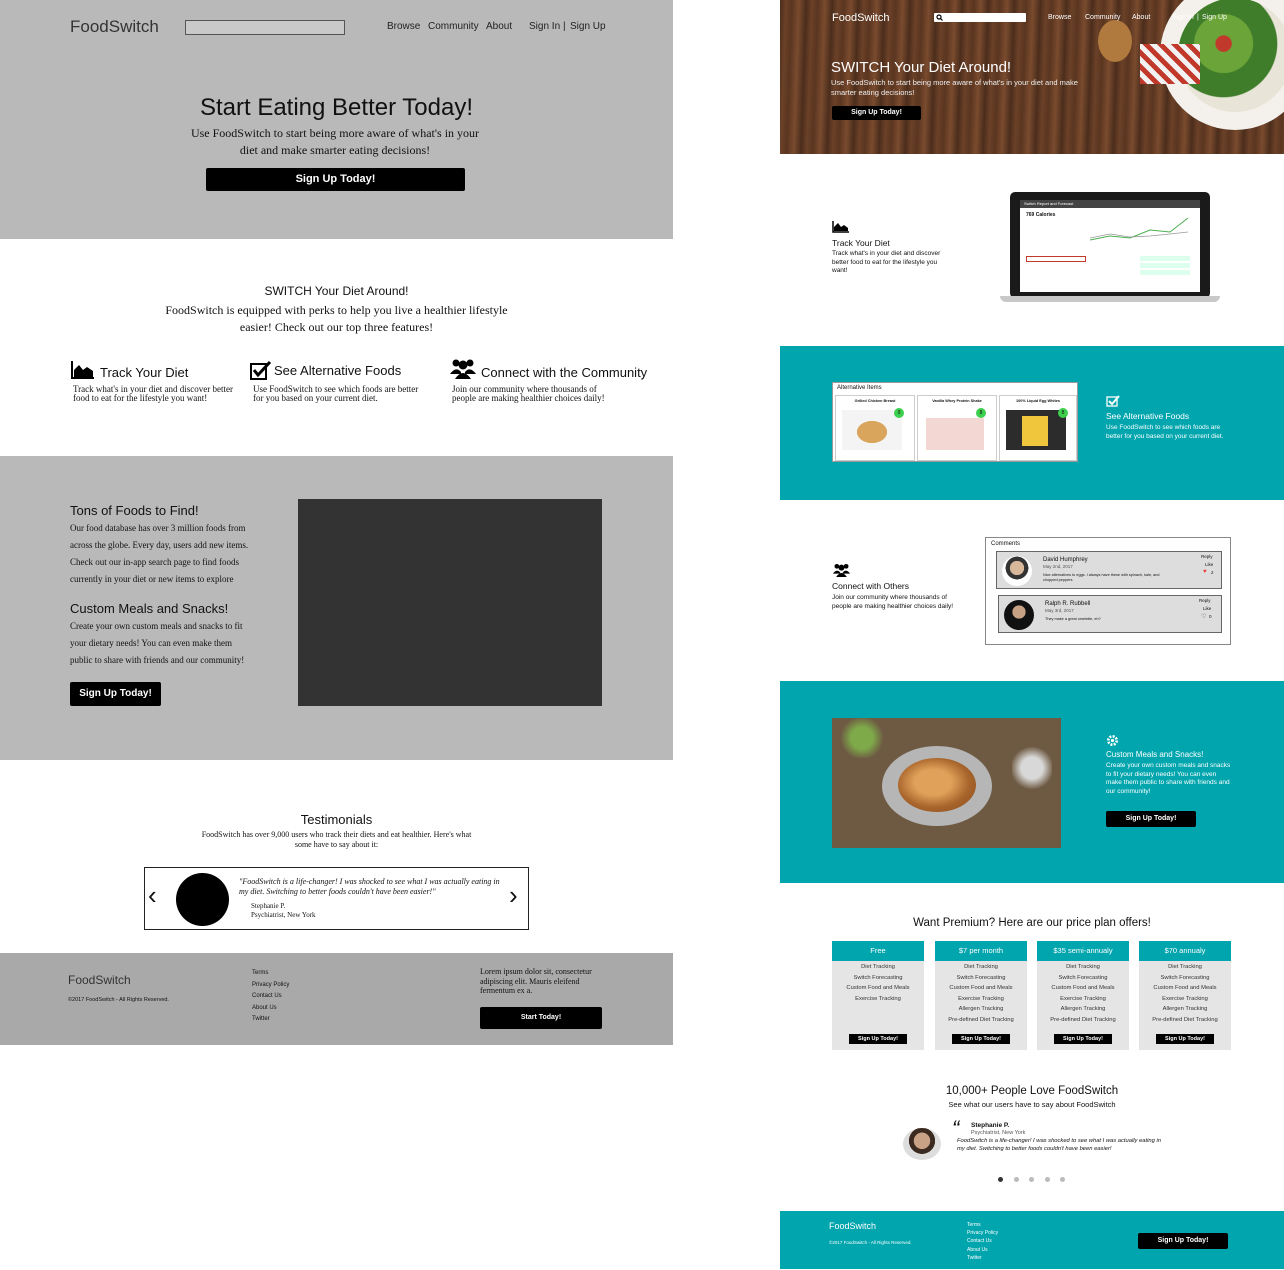  Describe the element at coordinates (1110, 204) in the screenshot. I see `laptop-screen-header: Switch Report and Forecast` at that location.